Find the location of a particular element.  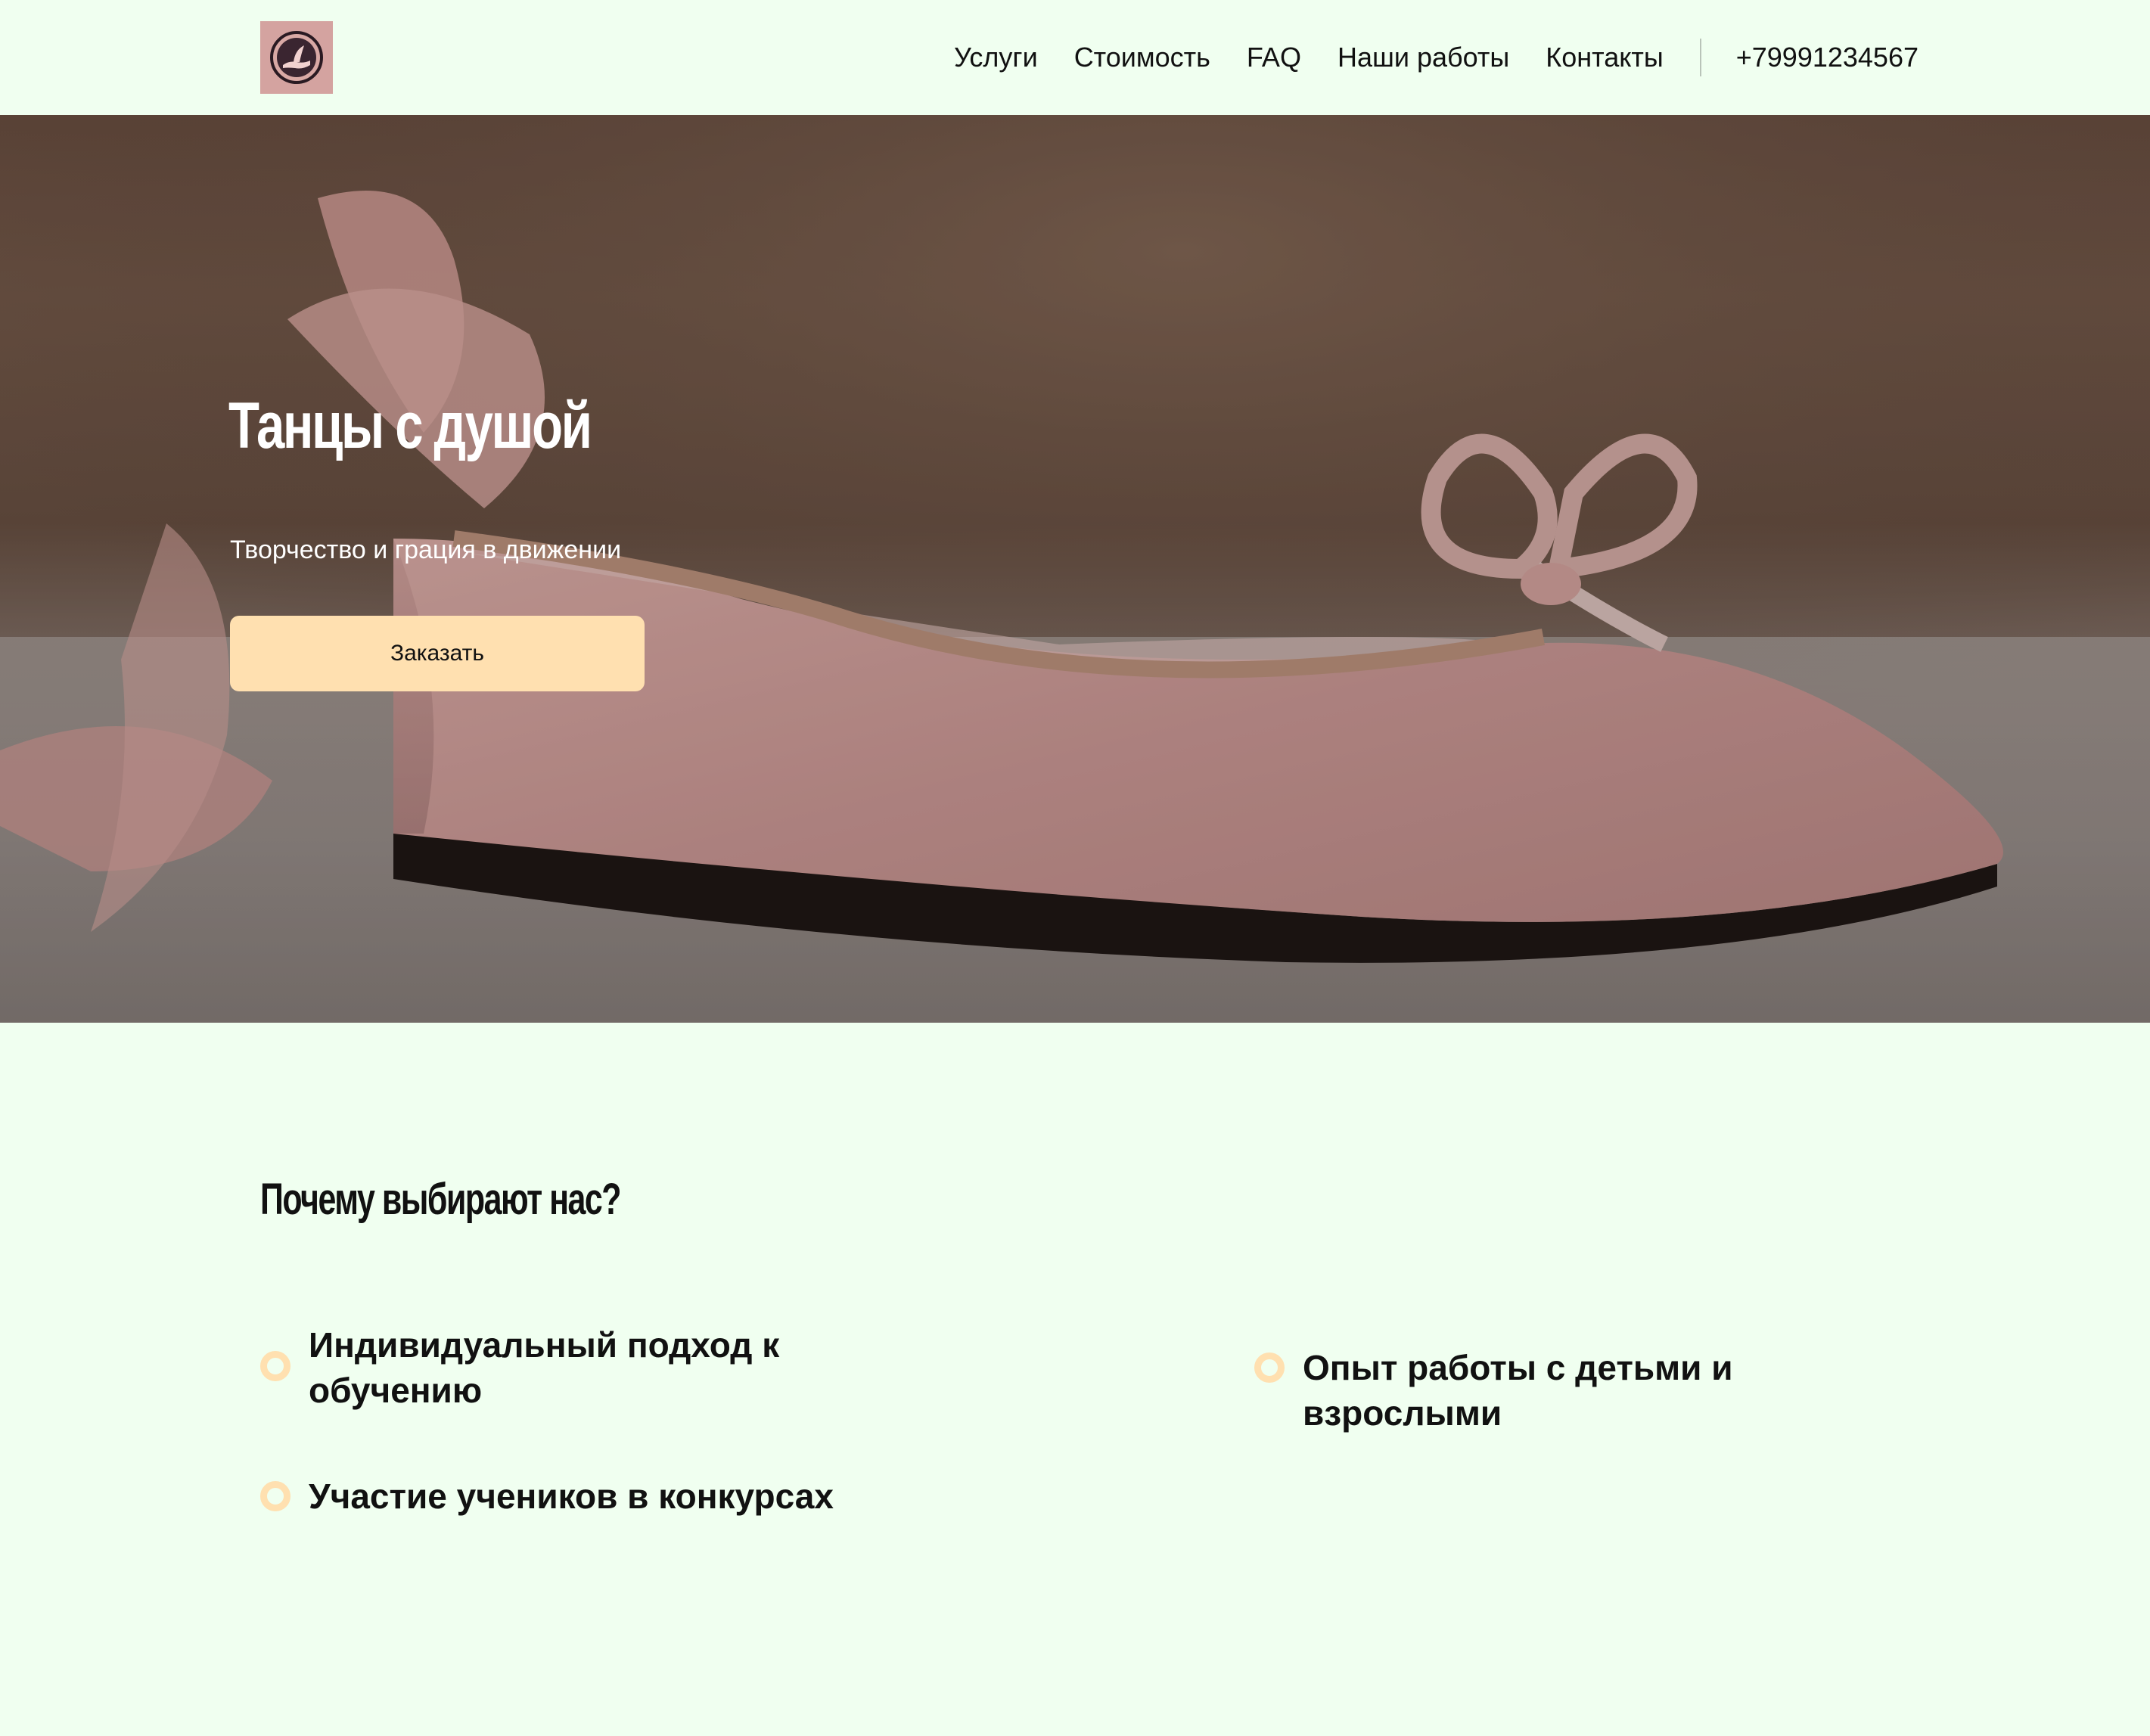

feature-item: Участие учеников в конкурсах is located at coordinates (600, 1496).